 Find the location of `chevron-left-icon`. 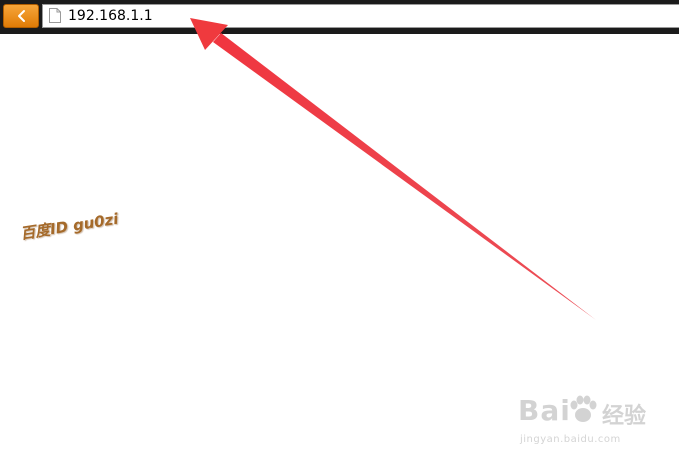

chevron-left-icon is located at coordinates (21, 16).